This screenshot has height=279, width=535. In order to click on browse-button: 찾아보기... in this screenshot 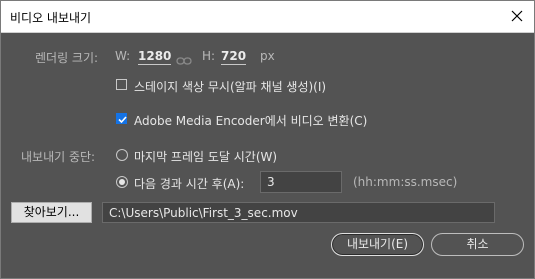, I will do `click(51, 212)`.